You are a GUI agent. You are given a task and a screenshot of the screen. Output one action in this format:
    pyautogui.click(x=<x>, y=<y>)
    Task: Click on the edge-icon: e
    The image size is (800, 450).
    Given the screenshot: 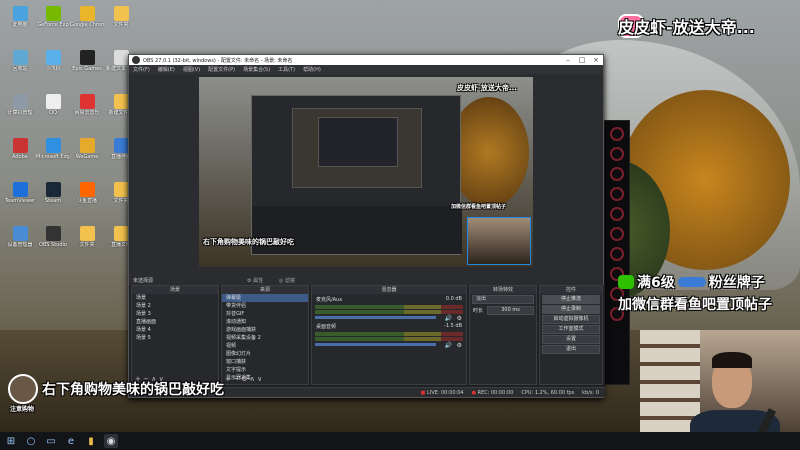 What is the action you would take?
    pyautogui.click(x=71, y=441)
    